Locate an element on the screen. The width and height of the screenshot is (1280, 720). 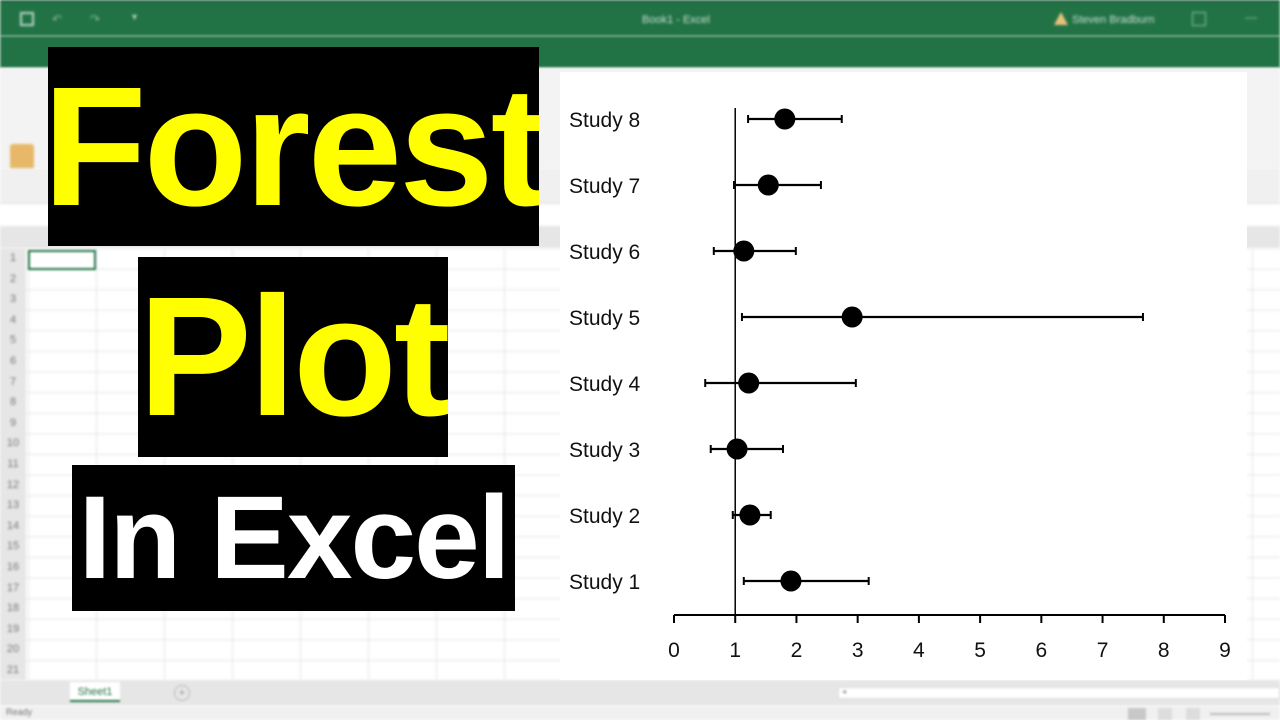
x-tick-label: 8 is located at coordinates (1164, 650).